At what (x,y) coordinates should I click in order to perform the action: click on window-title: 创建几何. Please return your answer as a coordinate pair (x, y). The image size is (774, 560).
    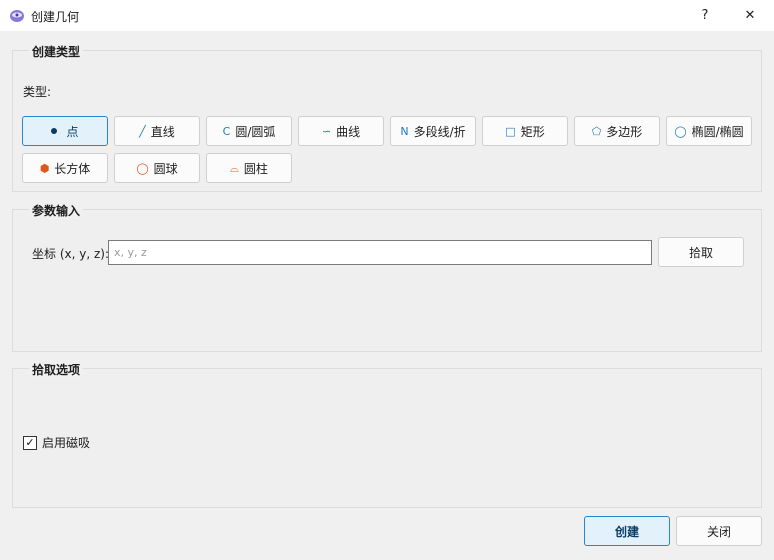
    Looking at the image, I should click on (55, 17).